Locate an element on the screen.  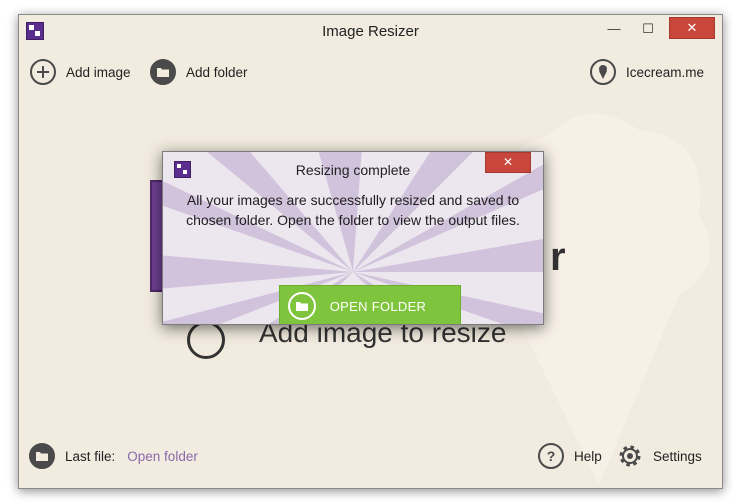
add-folder-button: Add folder is located at coordinates (199, 72).